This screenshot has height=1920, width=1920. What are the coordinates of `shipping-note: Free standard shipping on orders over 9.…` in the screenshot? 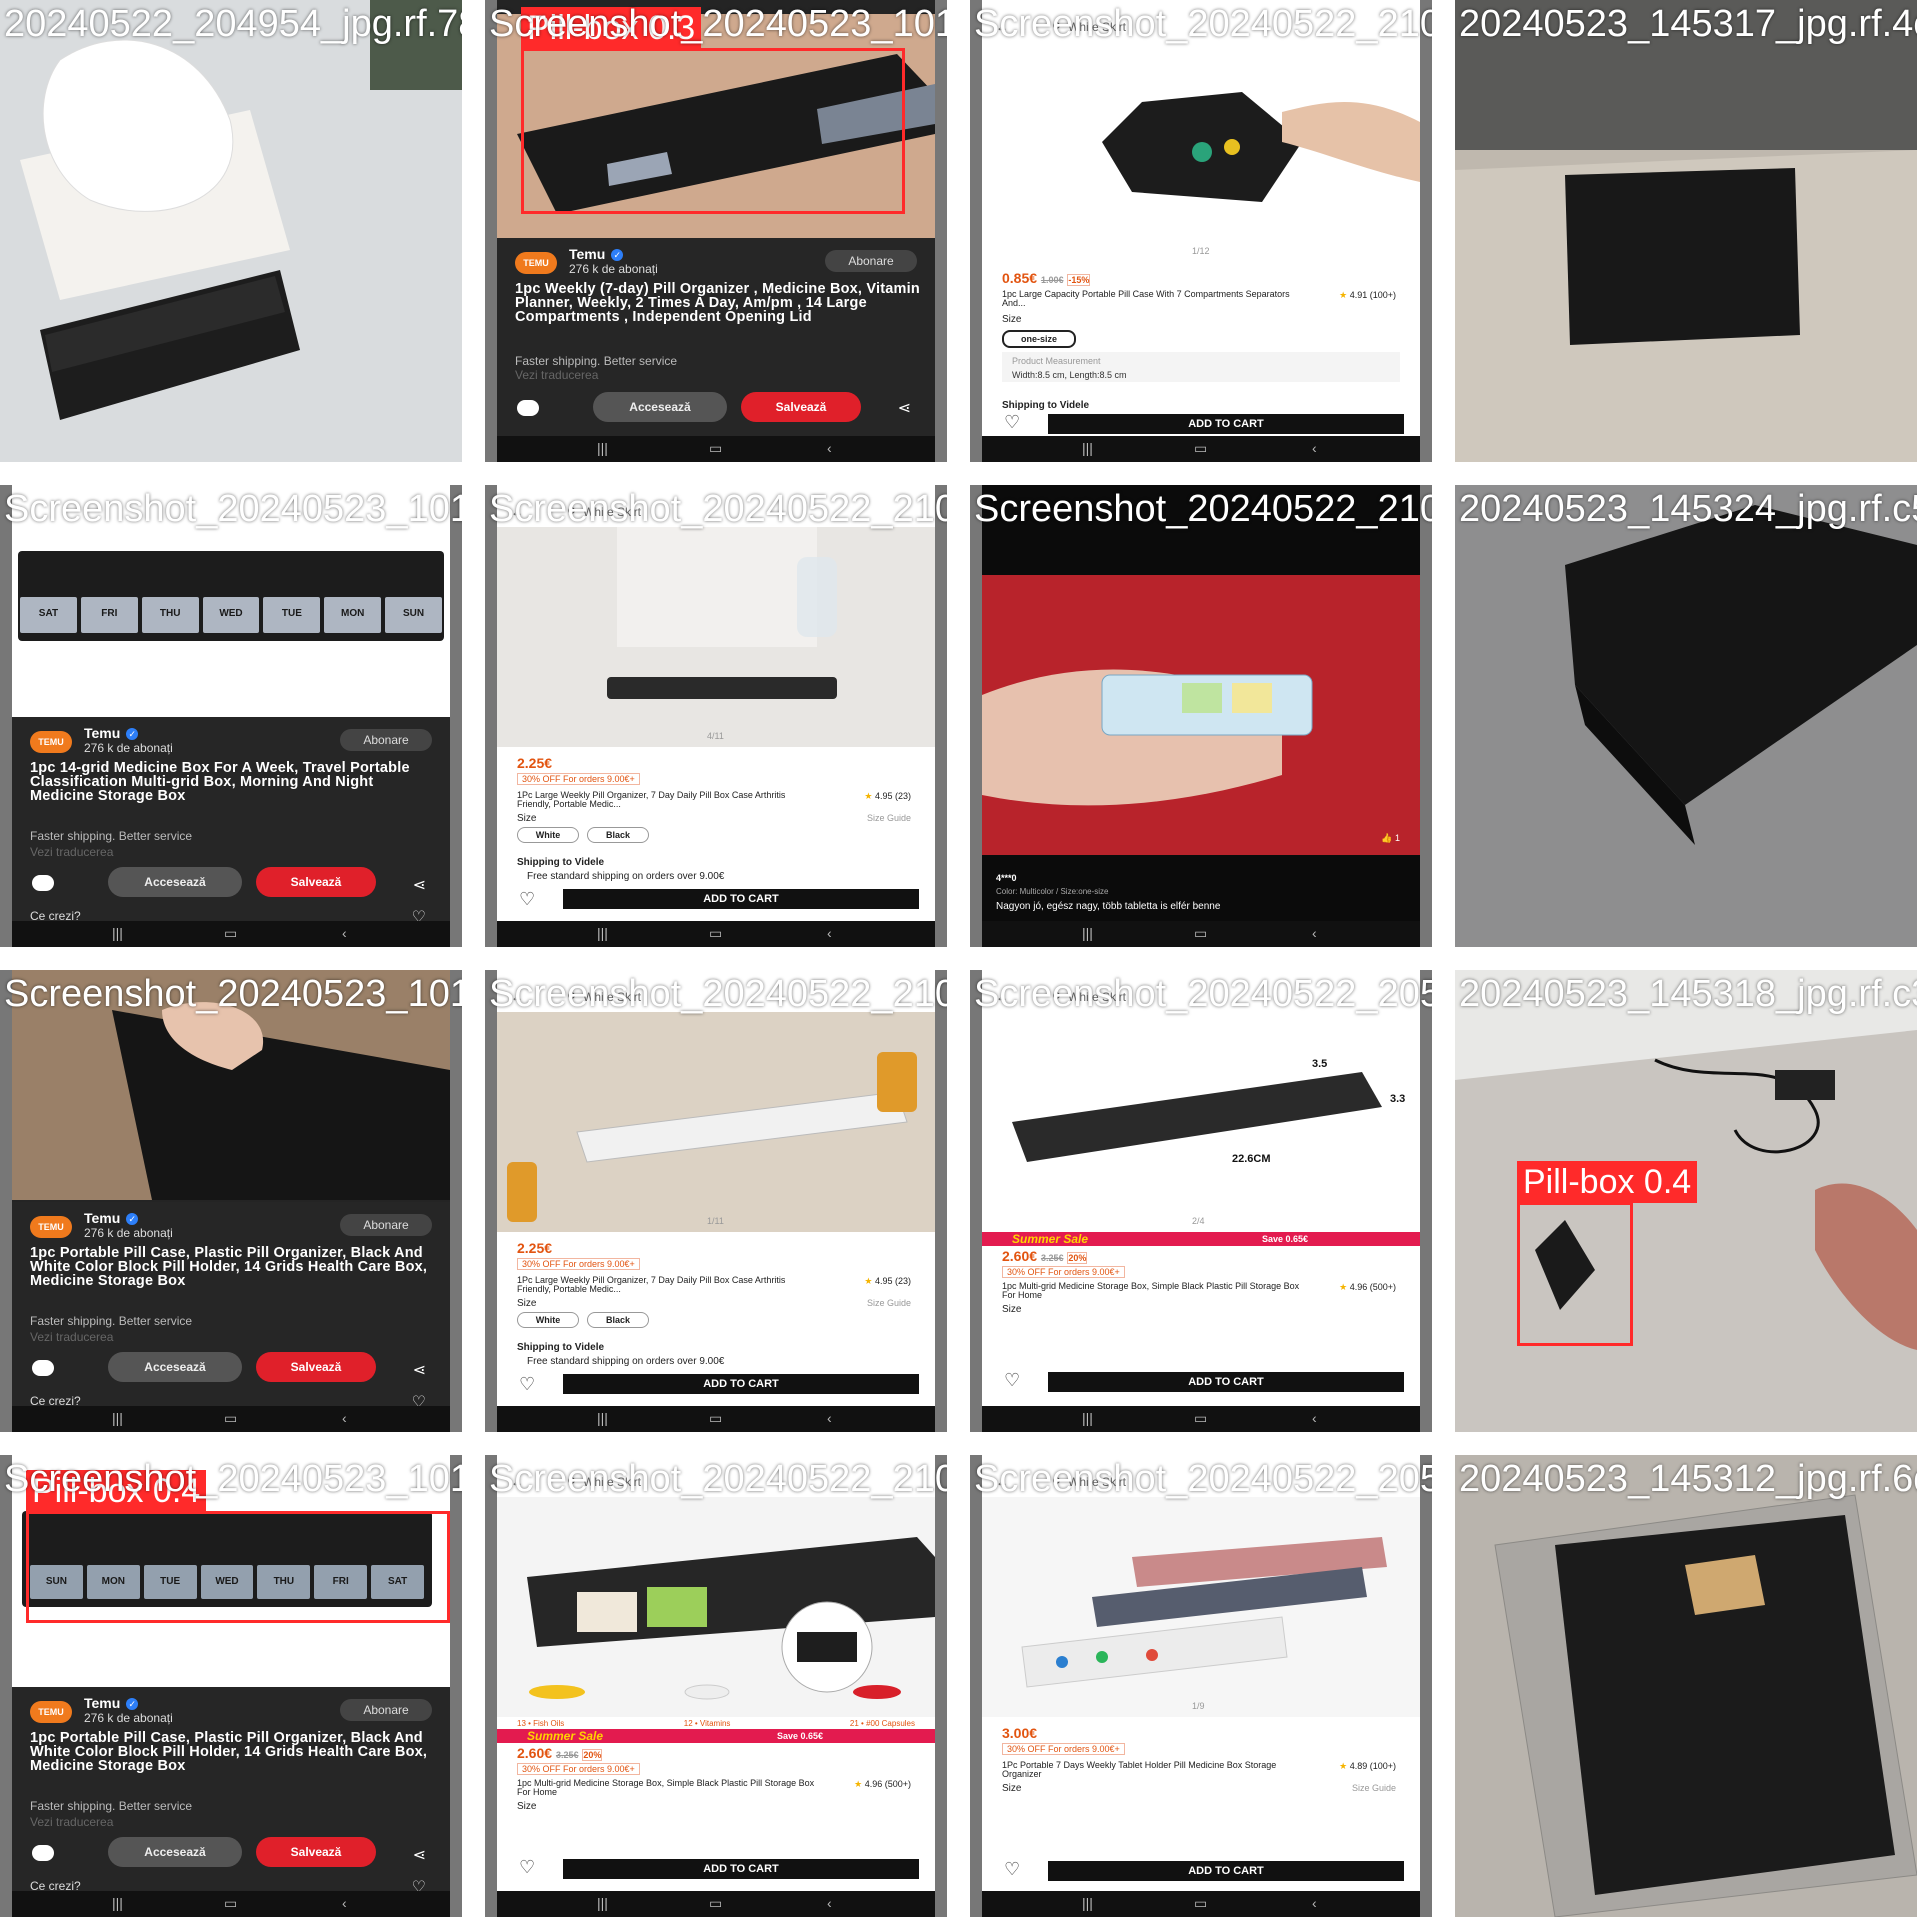 It's located at (626, 876).